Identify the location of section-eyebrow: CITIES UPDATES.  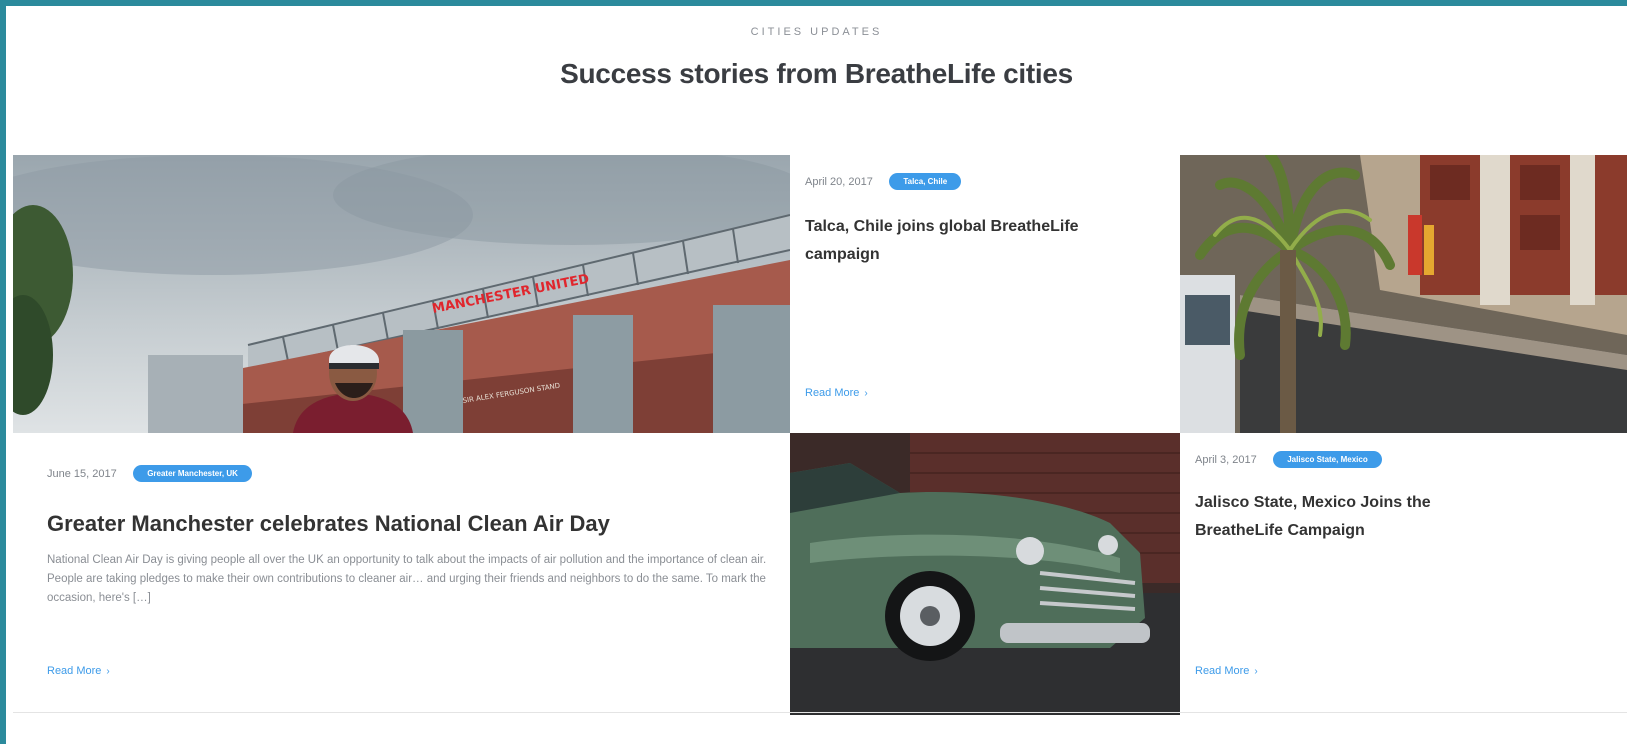
(816, 32).